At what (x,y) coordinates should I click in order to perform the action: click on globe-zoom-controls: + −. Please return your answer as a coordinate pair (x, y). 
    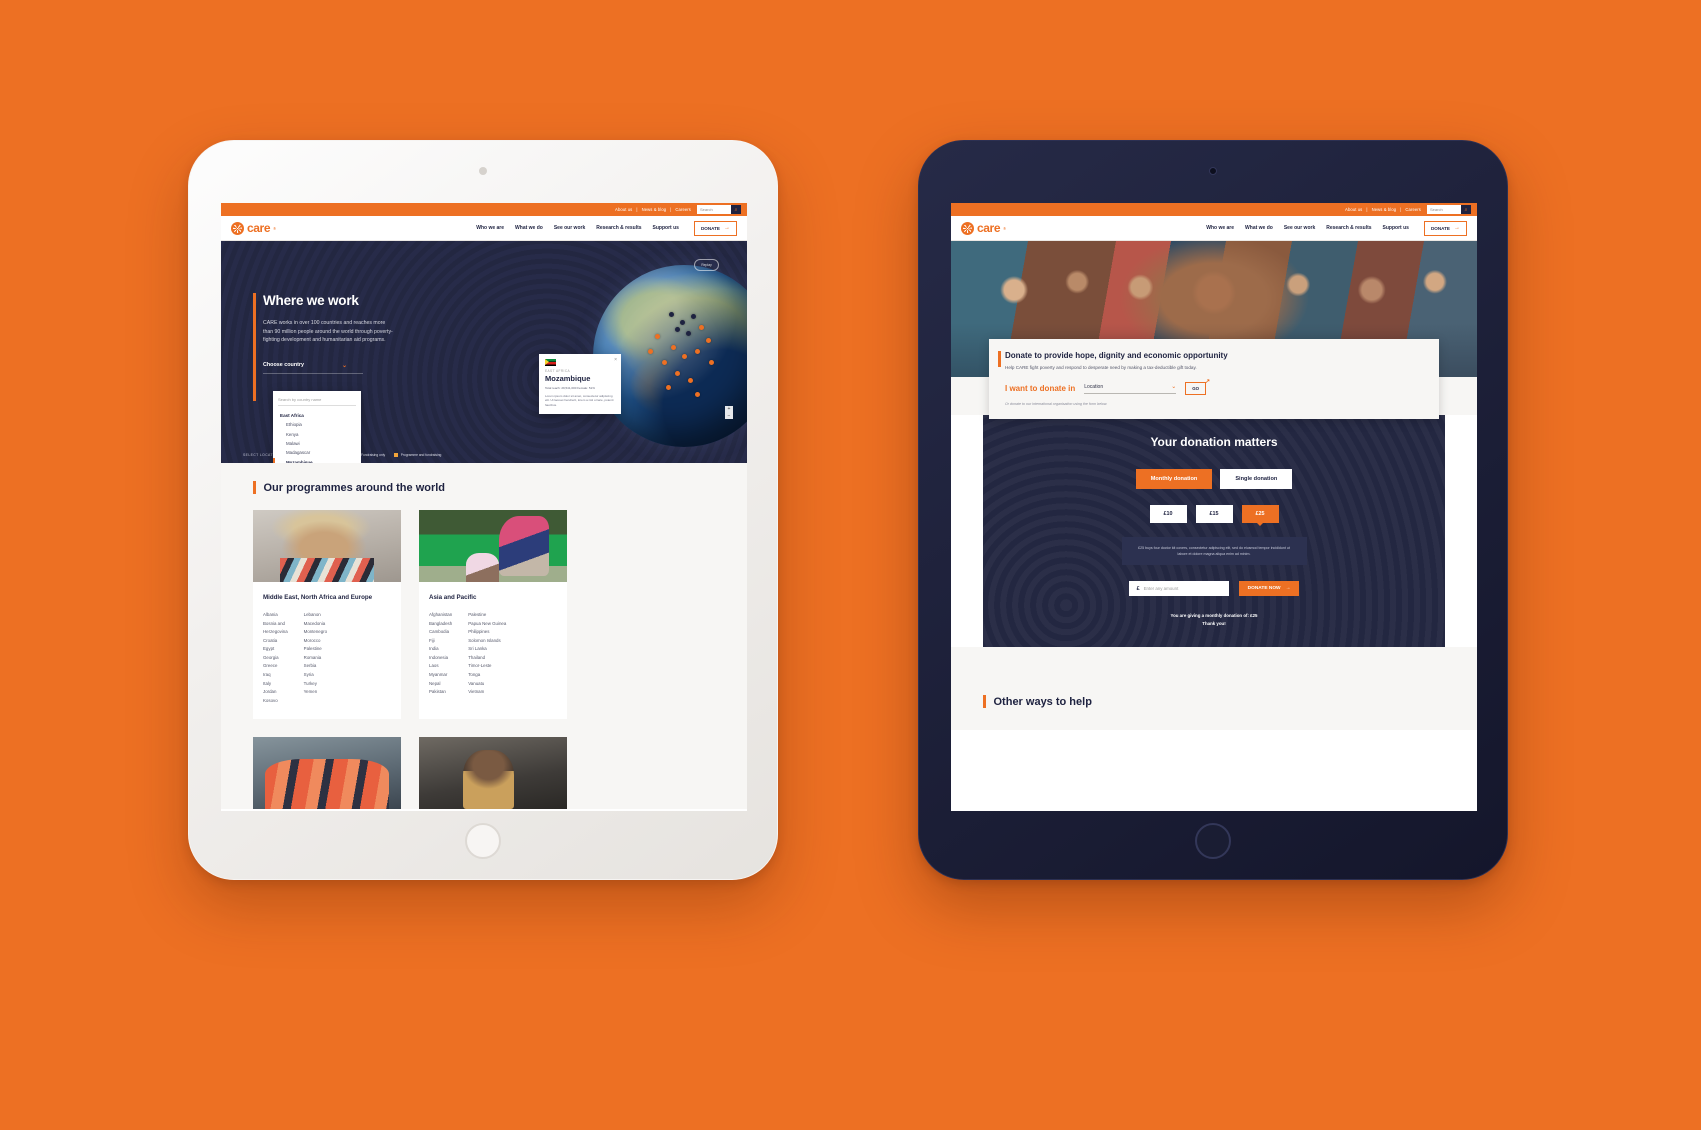
    Looking at the image, I should click on (729, 412).